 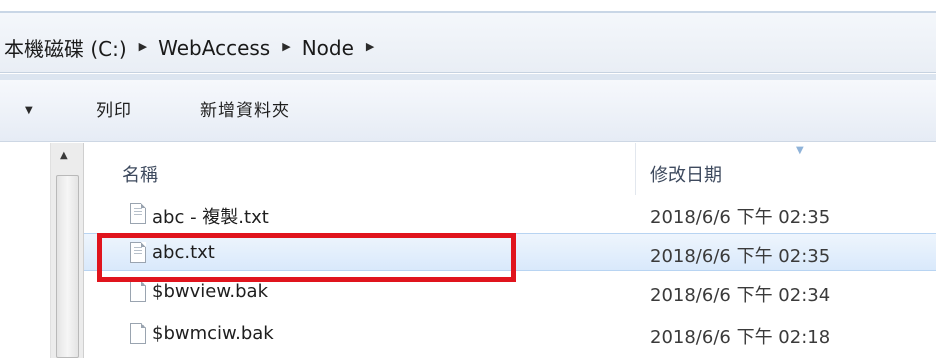 What do you see at coordinates (740, 337) in the screenshot?
I see `file-date-modified: 2018/6/6 下午 02:18` at bounding box center [740, 337].